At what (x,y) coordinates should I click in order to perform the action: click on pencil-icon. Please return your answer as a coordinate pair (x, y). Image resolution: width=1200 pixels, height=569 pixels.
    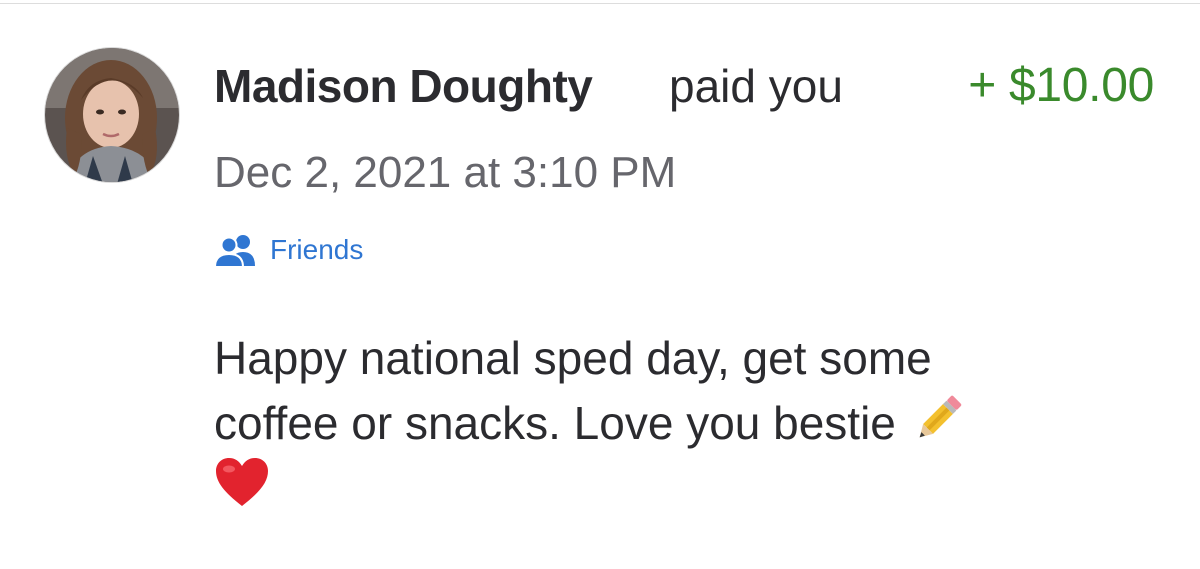
    Looking at the image, I should click on (938, 427).